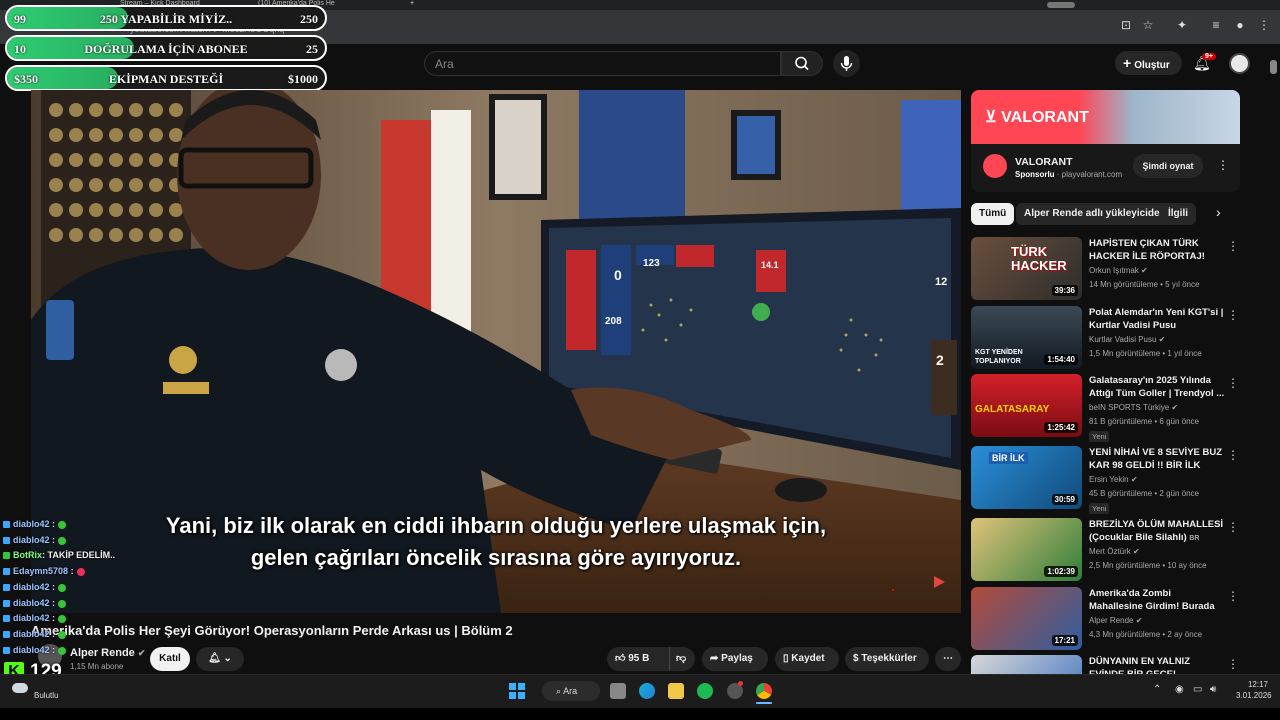 This screenshot has height=720, width=1280. What do you see at coordinates (415, 5) in the screenshot?
I see `new-tab-button: +` at bounding box center [415, 5].